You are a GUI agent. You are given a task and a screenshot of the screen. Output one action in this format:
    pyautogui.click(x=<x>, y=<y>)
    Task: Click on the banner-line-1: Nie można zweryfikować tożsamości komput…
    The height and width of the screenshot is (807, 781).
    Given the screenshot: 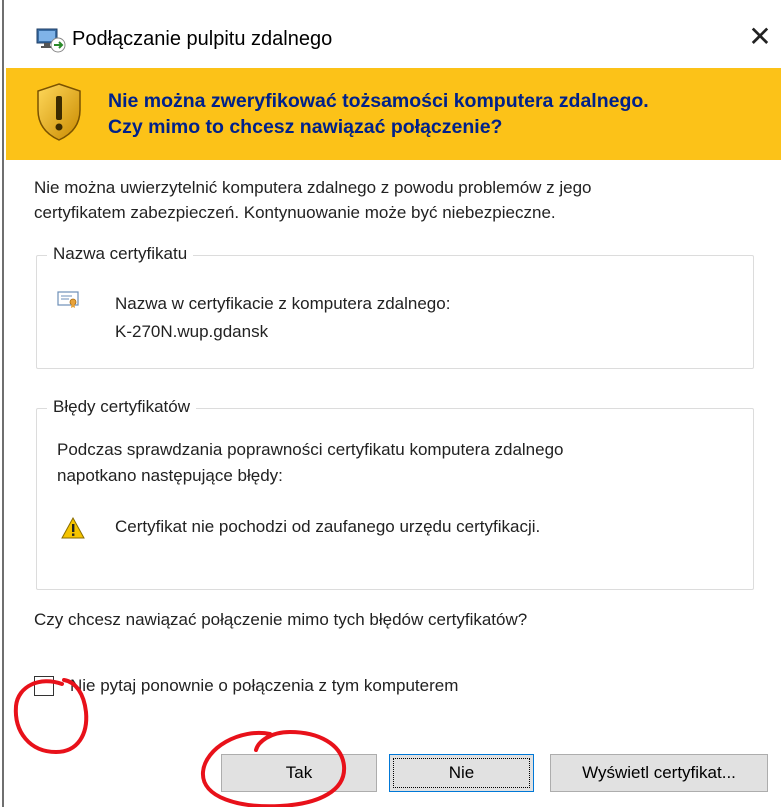 What is the action you would take?
    pyautogui.click(x=378, y=101)
    